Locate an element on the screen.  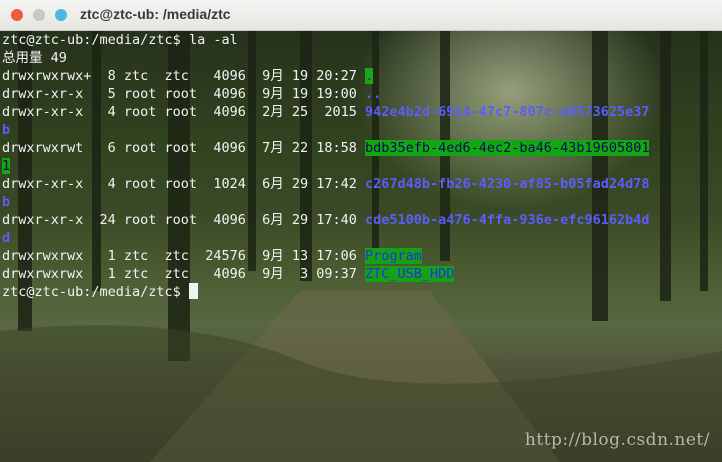
dir-name-wrap: 1 is located at coordinates (6, 166).